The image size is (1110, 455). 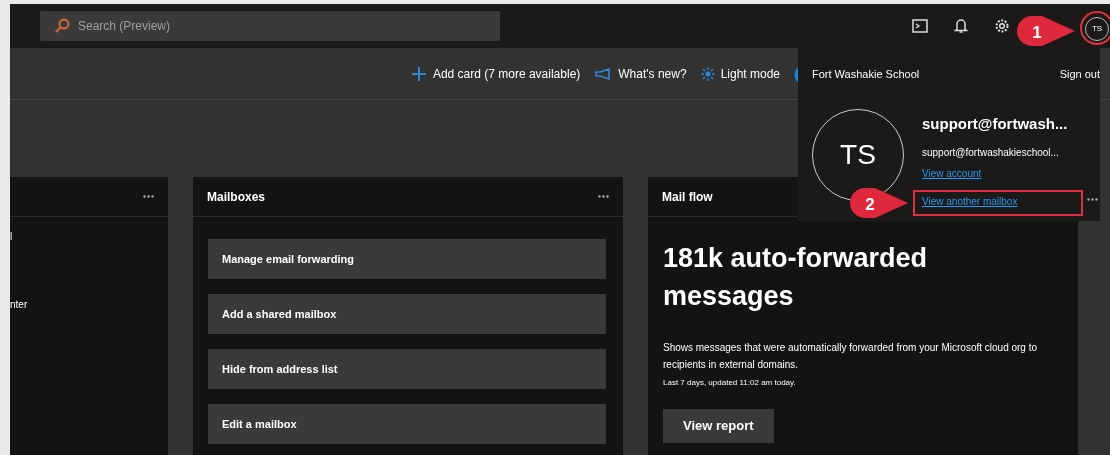 I want to click on command-button: Add card (7 more available), so click(x=506, y=73).